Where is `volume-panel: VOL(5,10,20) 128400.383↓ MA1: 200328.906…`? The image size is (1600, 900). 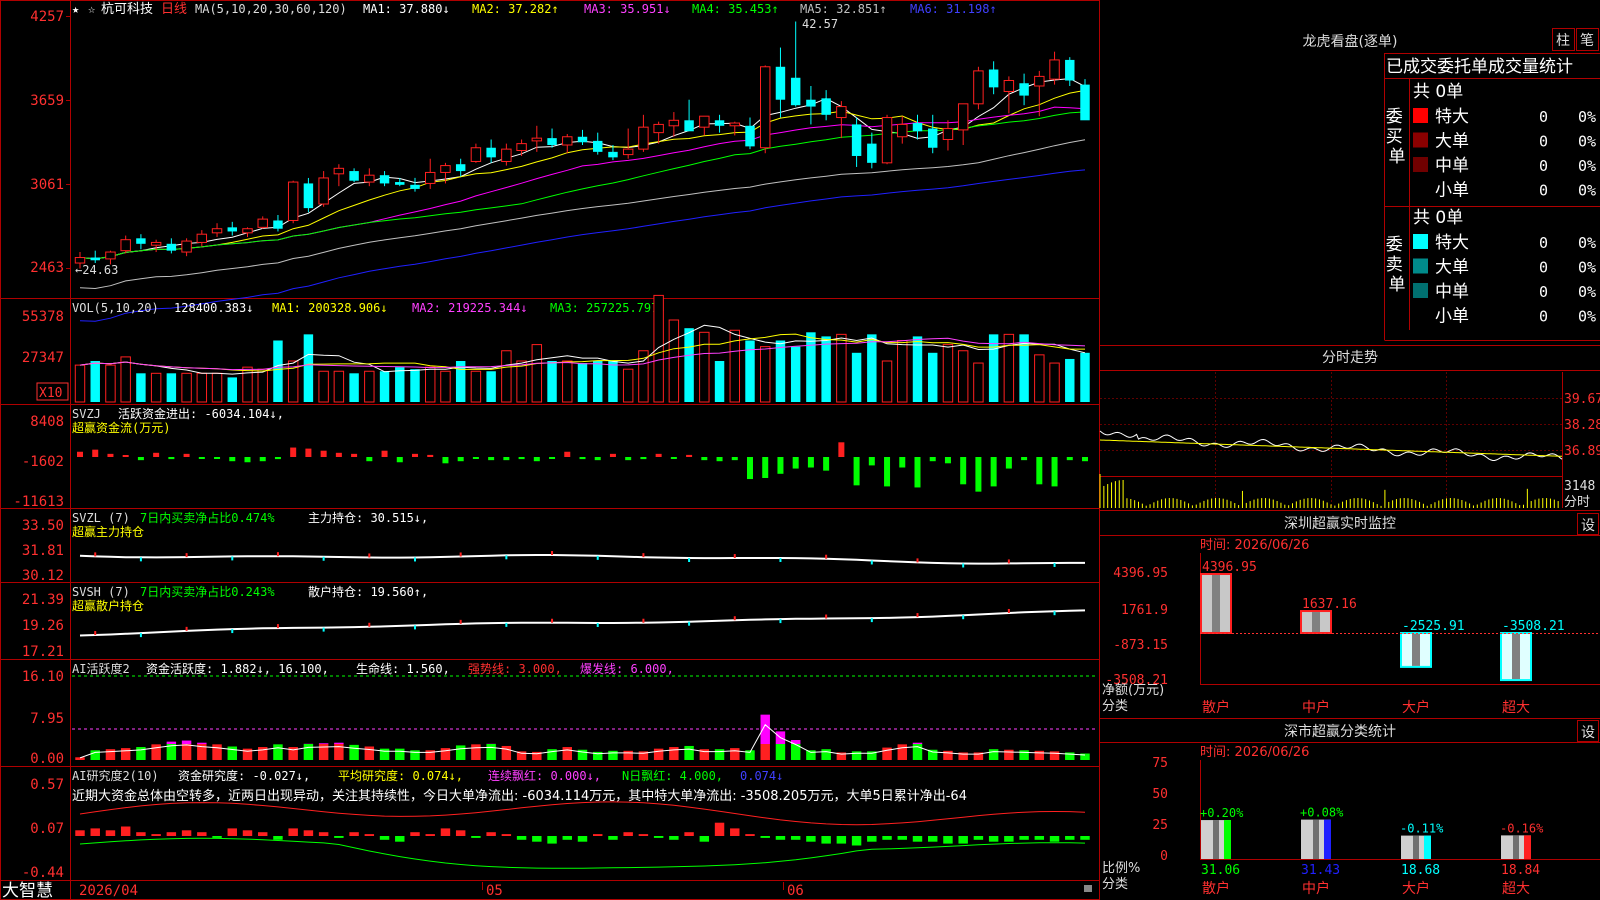 volume-panel: VOL(5,10,20) 128400.383↓ MA1: 200328.906… is located at coordinates (556, 348).